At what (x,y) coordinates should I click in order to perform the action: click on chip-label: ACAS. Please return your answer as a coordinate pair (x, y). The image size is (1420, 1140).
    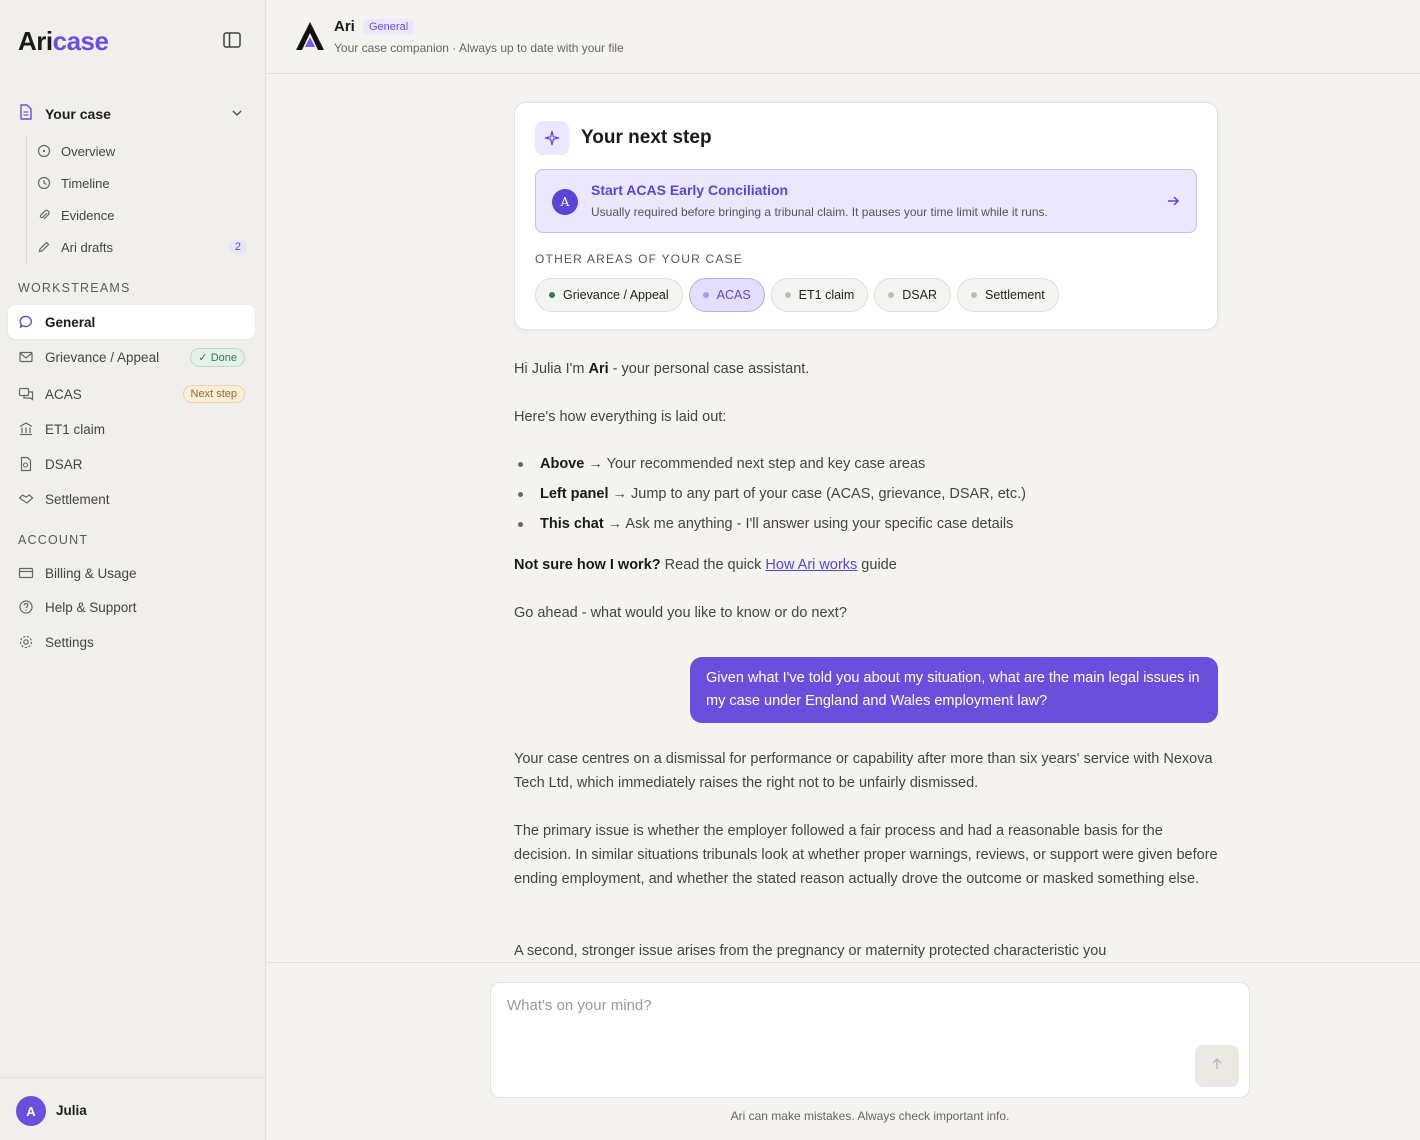
    Looking at the image, I should click on (733, 295).